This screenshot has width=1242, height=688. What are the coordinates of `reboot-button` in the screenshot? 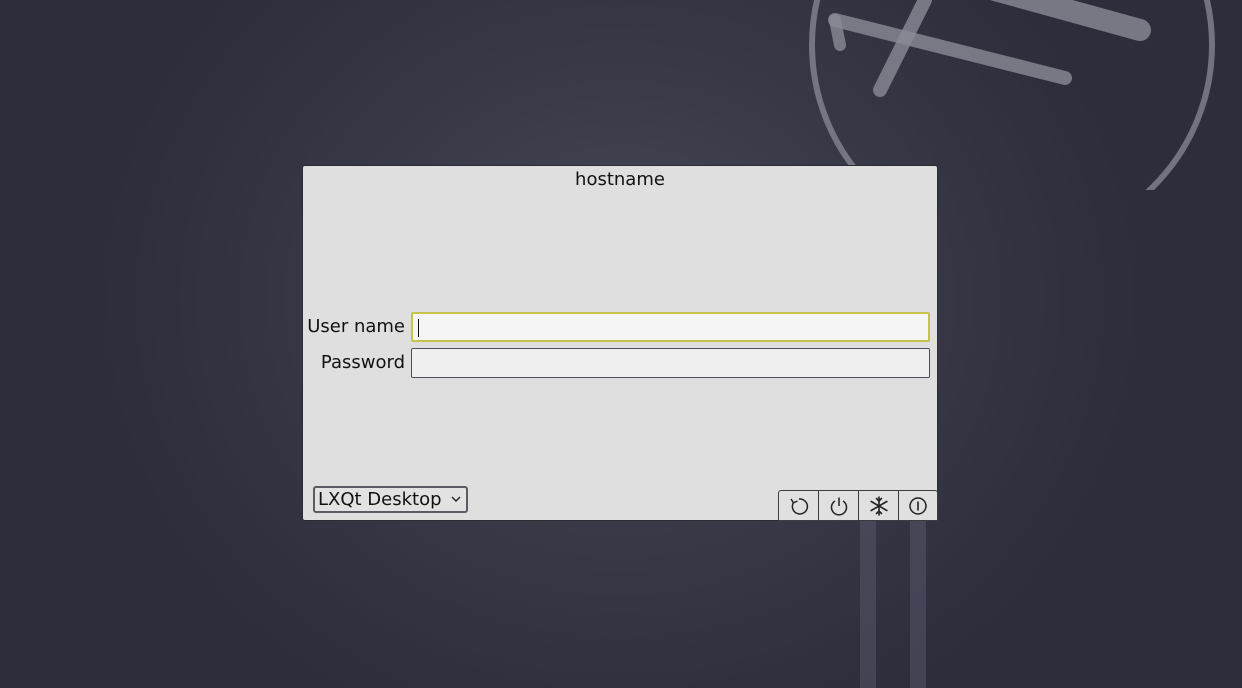 It's located at (798, 505).